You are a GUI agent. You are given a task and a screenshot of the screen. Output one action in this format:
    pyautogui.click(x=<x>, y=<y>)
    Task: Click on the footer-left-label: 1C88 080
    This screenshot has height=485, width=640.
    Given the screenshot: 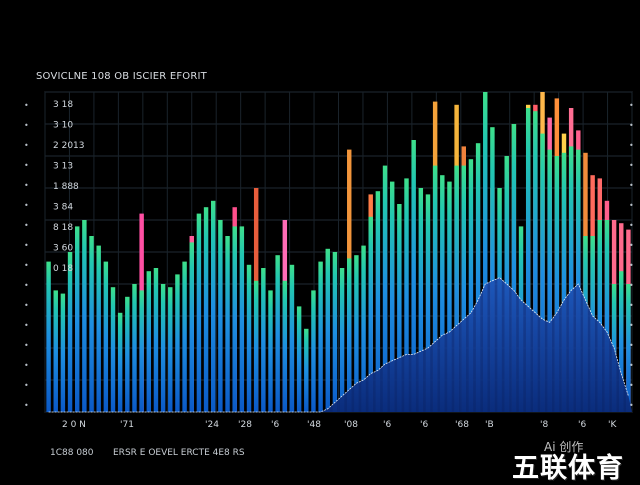 What is the action you would take?
    pyautogui.click(x=72, y=453)
    